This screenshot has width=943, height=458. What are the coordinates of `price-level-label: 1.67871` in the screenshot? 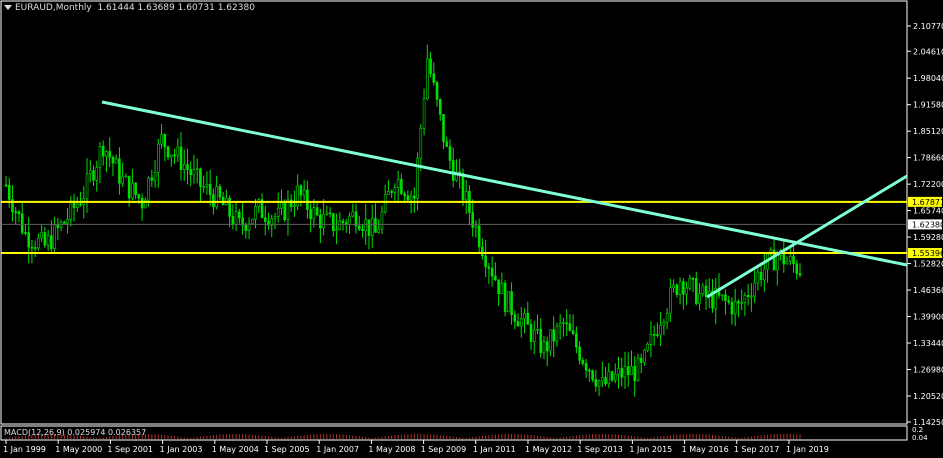 It's located at (927, 202).